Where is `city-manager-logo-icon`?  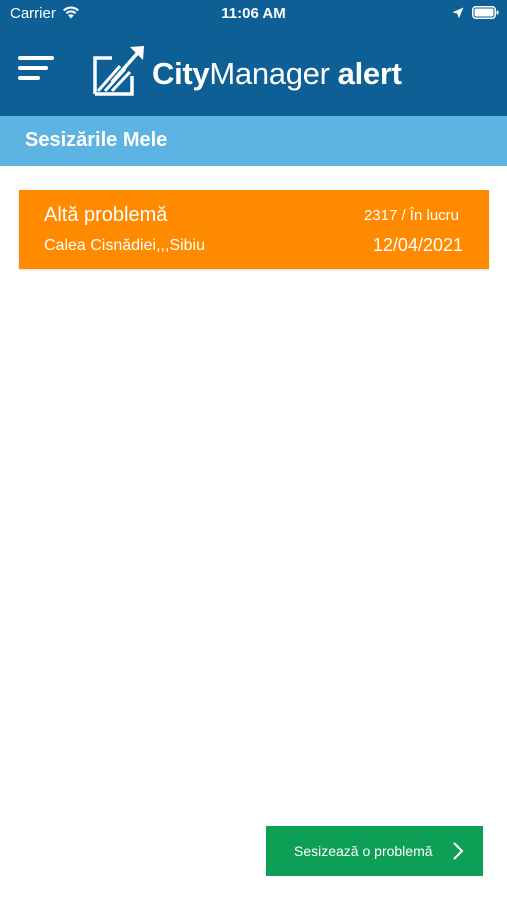 city-manager-logo-icon is located at coordinates (118, 71).